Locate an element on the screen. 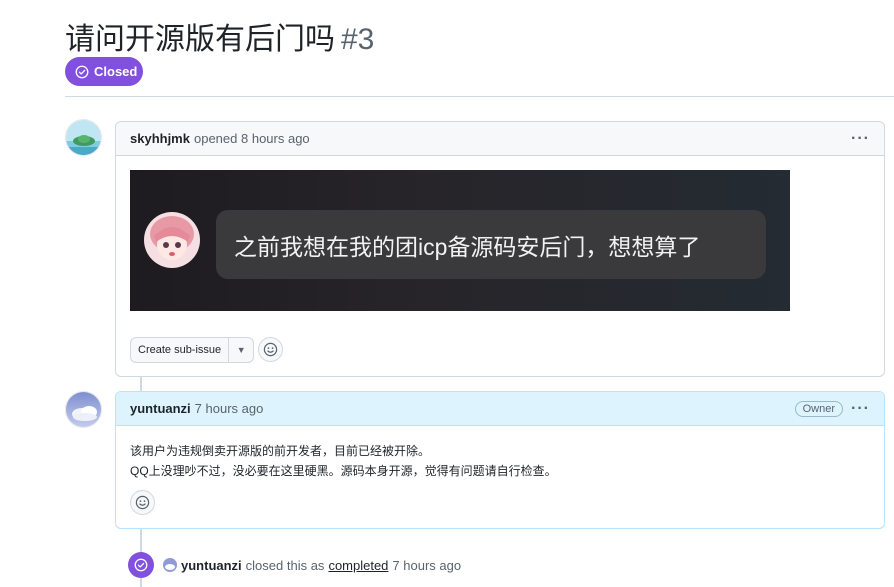 The height and width of the screenshot is (587, 894). create-sub-issue-label: Create sub-issue is located at coordinates (180, 350).